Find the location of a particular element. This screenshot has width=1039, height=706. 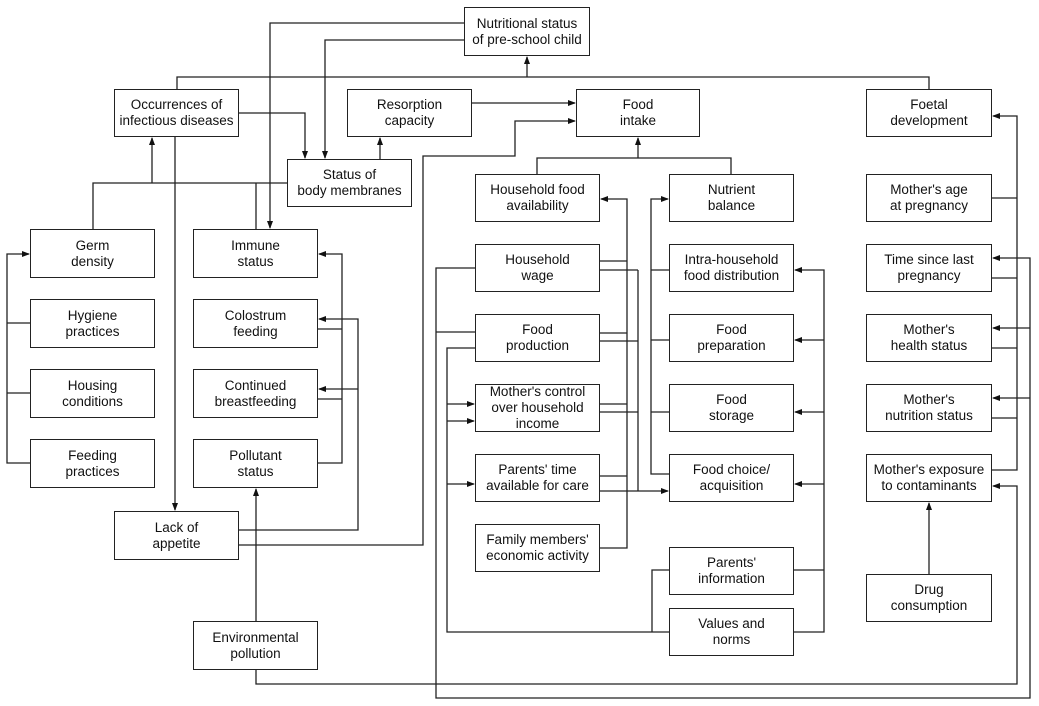

node-lack-of-appetite: Lack of appetite is located at coordinates (176, 535).